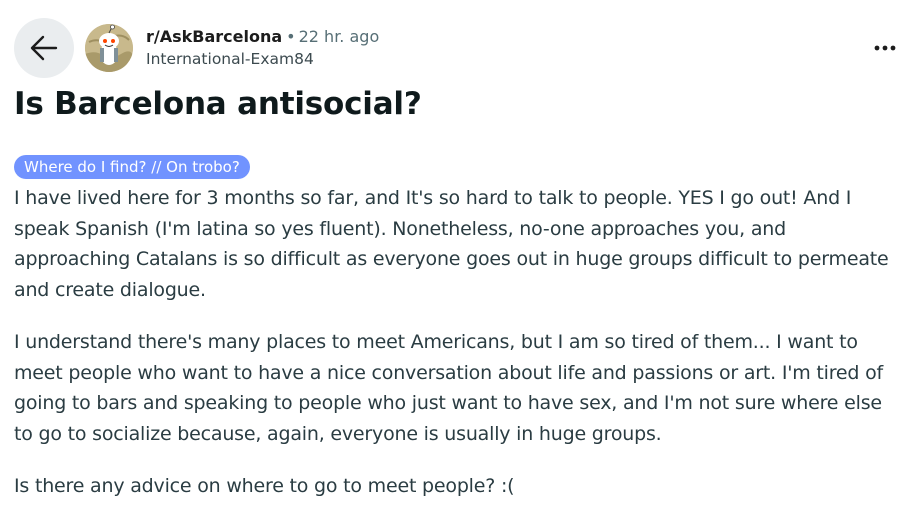 The width and height of the screenshot is (914, 528). I want to click on post-title: Is Barcelona antisocial?, so click(218, 104).